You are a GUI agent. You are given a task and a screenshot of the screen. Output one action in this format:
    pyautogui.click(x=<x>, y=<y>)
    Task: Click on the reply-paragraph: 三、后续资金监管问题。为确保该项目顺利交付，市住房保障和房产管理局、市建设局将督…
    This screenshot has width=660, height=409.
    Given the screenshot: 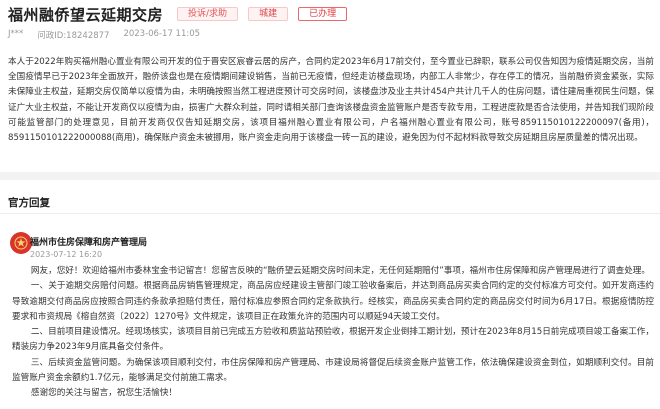 What is the action you would take?
    pyautogui.click(x=333, y=370)
    